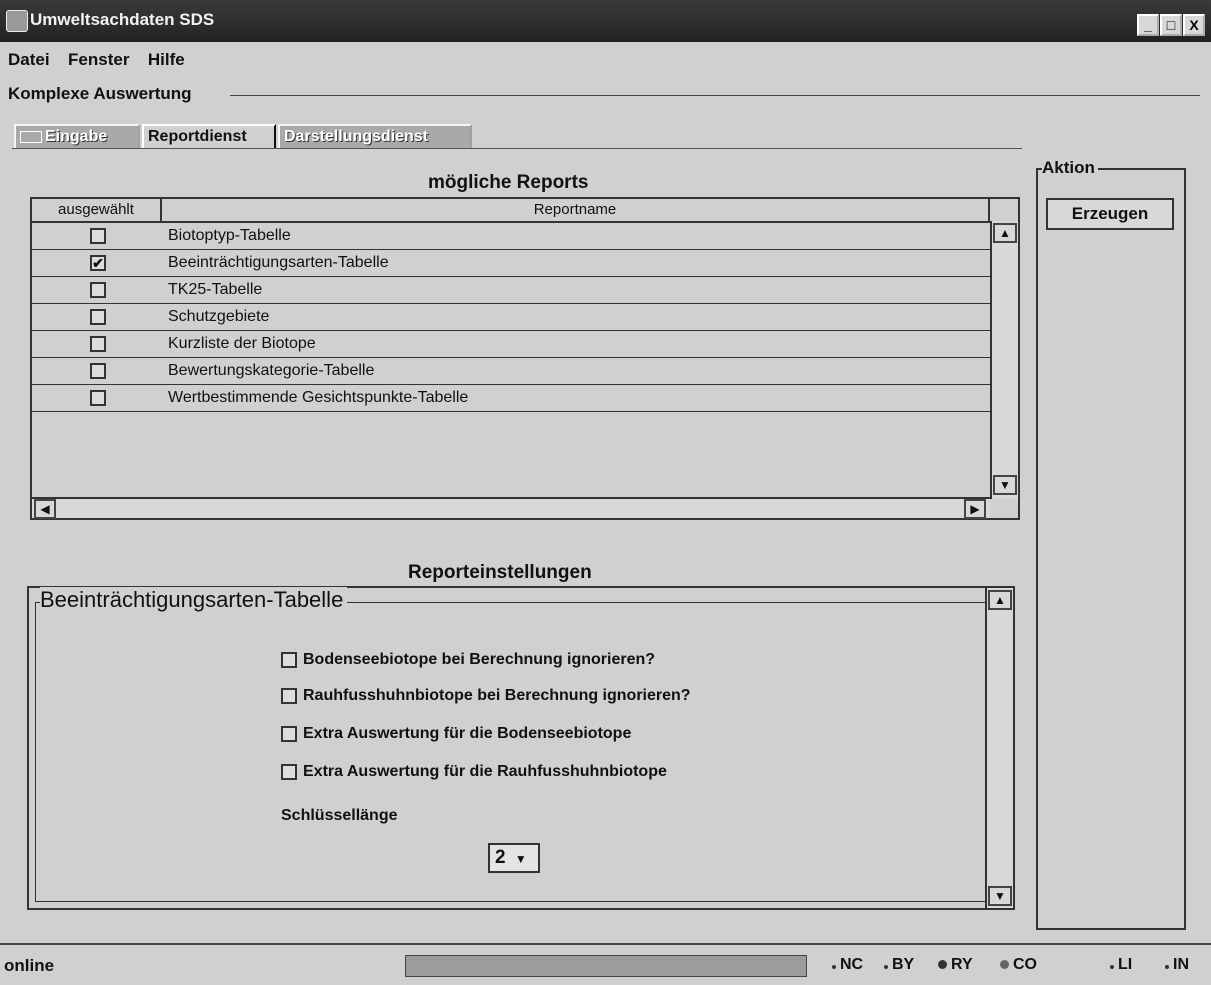 Image resolution: width=1211 pixels, height=985 pixels. Describe the element at coordinates (31, 136) in the screenshot. I see `keyboard-icon` at that location.